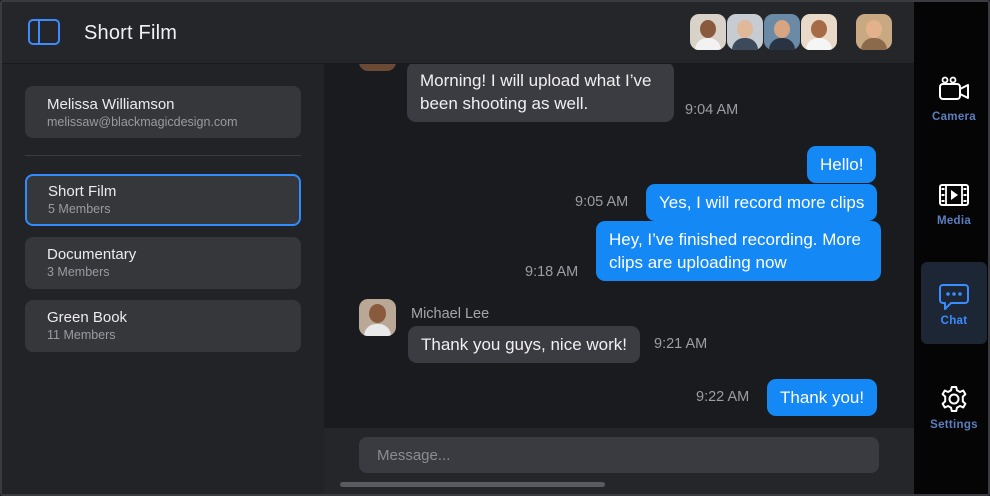  I want to click on message-time: 9:21 AM, so click(681, 344).